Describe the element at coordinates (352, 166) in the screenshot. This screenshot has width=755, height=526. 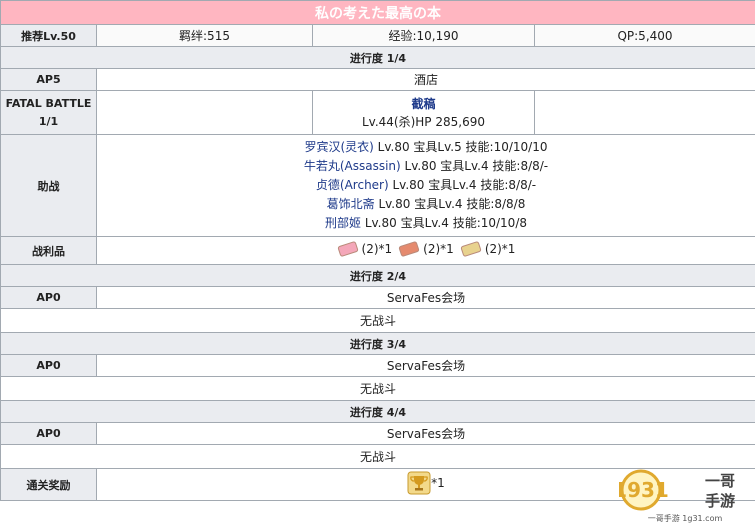
I see `support-servant-name-link: 牛若丸(Assassin)` at that location.